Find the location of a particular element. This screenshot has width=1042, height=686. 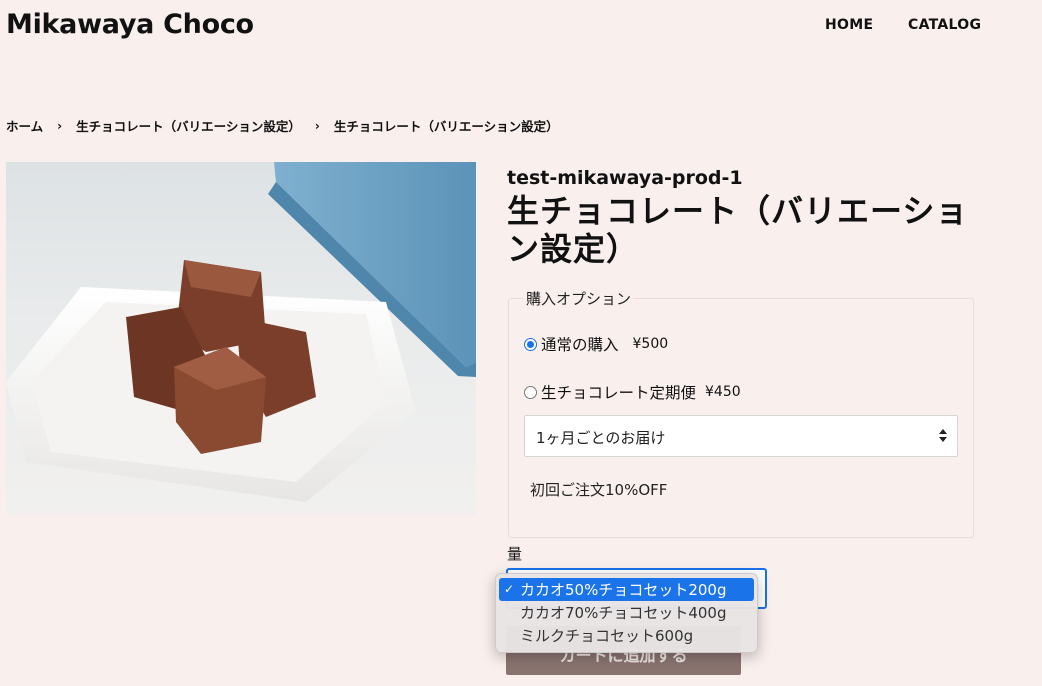

dropdown-option-label: カカオ50%チョコセット200g is located at coordinates (623, 590).